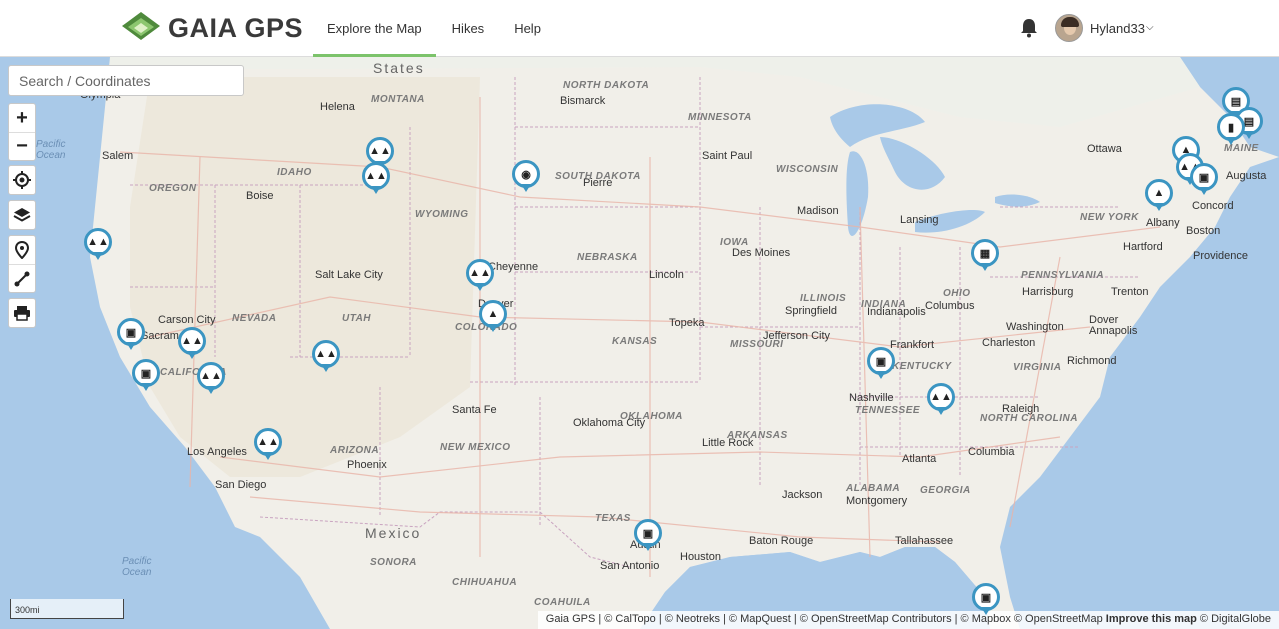 The image size is (1279, 629). I want to click on zoom-controls: + −, so click(22, 132).